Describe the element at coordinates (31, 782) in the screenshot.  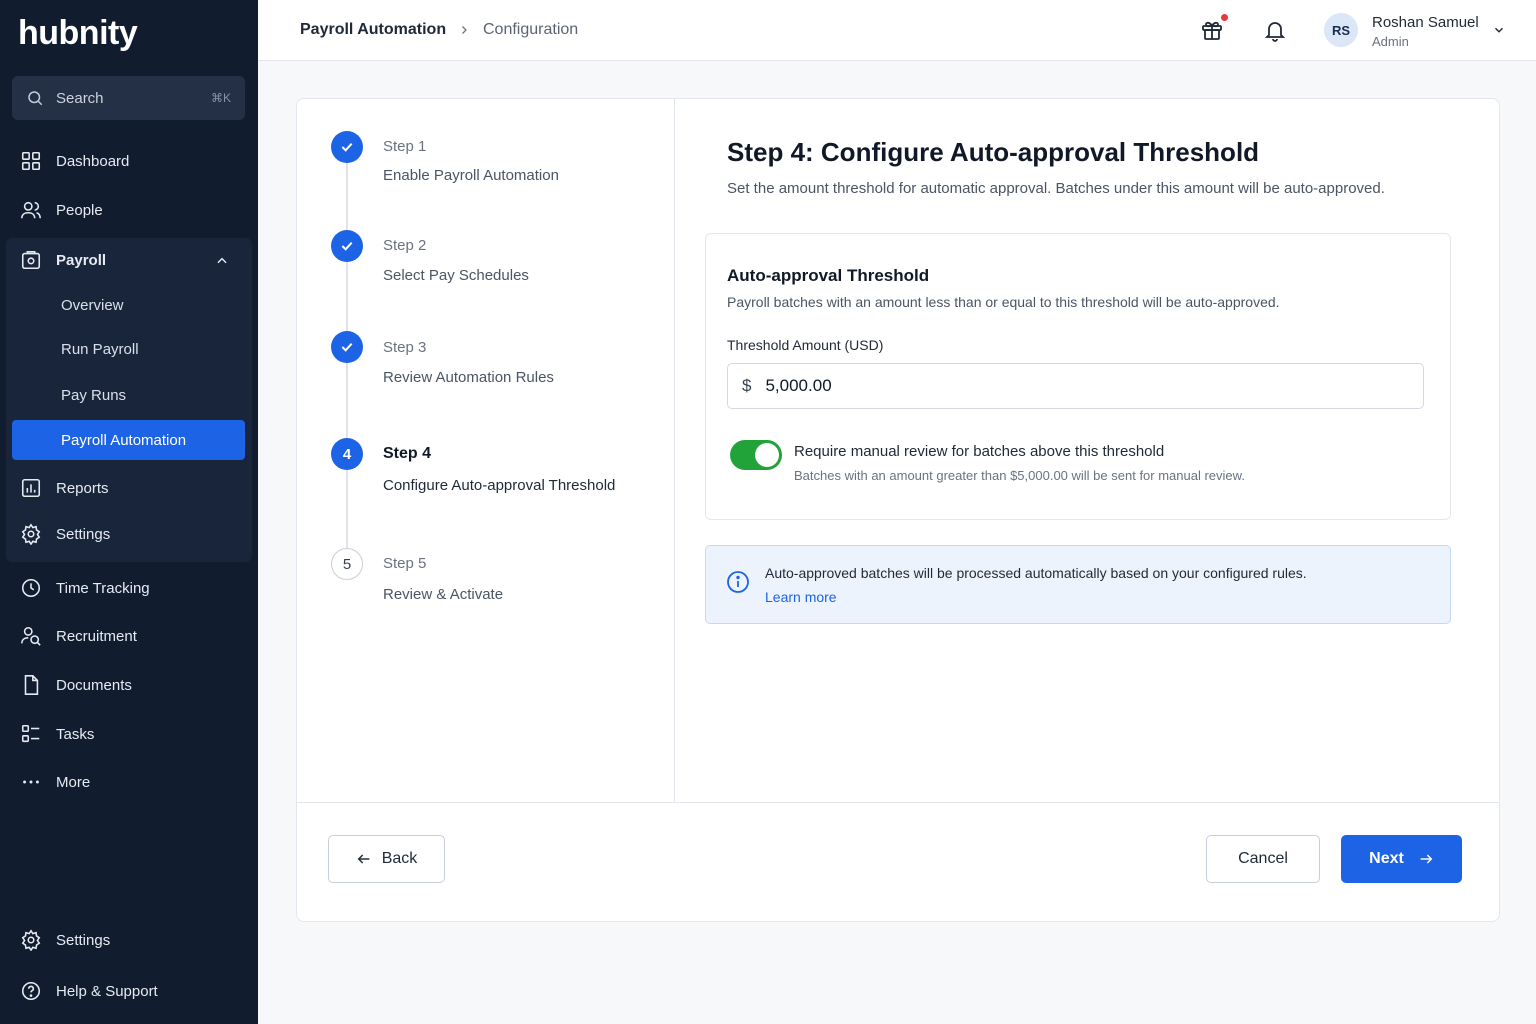
I see `more-icon` at that location.